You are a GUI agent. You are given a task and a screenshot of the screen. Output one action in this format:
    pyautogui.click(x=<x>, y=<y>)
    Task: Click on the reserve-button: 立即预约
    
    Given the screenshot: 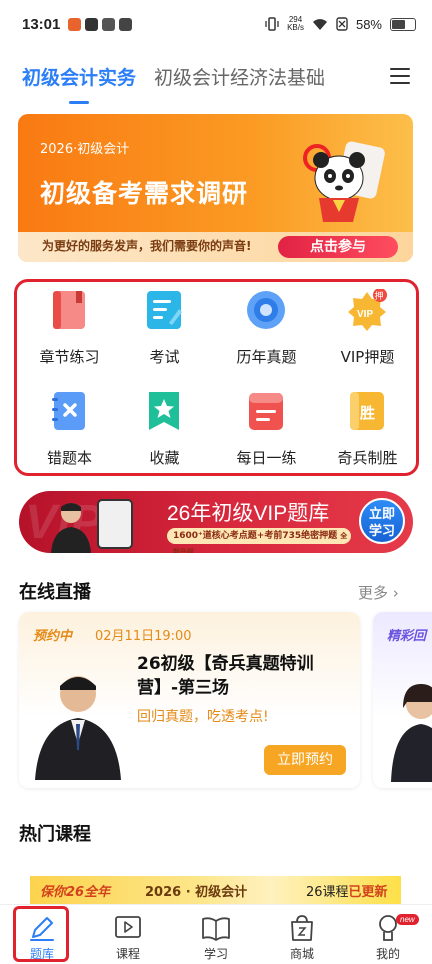 What is the action you would take?
    pyautogui.click(x=305, y=760)
    